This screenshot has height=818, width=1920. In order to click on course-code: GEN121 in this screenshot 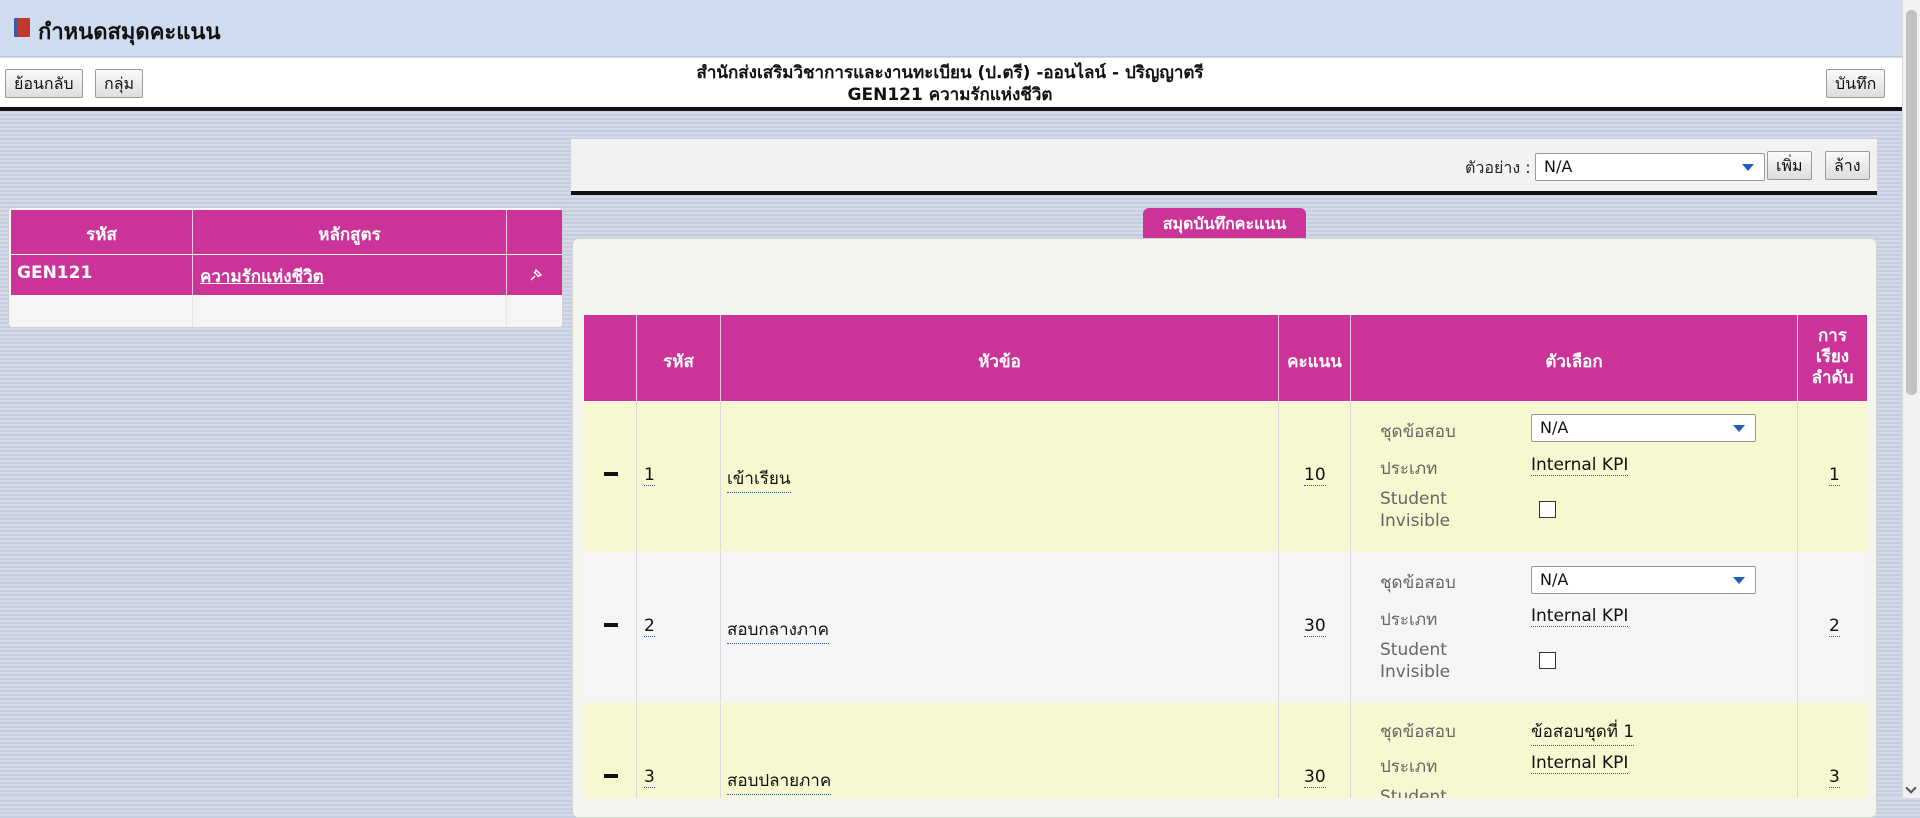, I will do `click(55, 273)`.